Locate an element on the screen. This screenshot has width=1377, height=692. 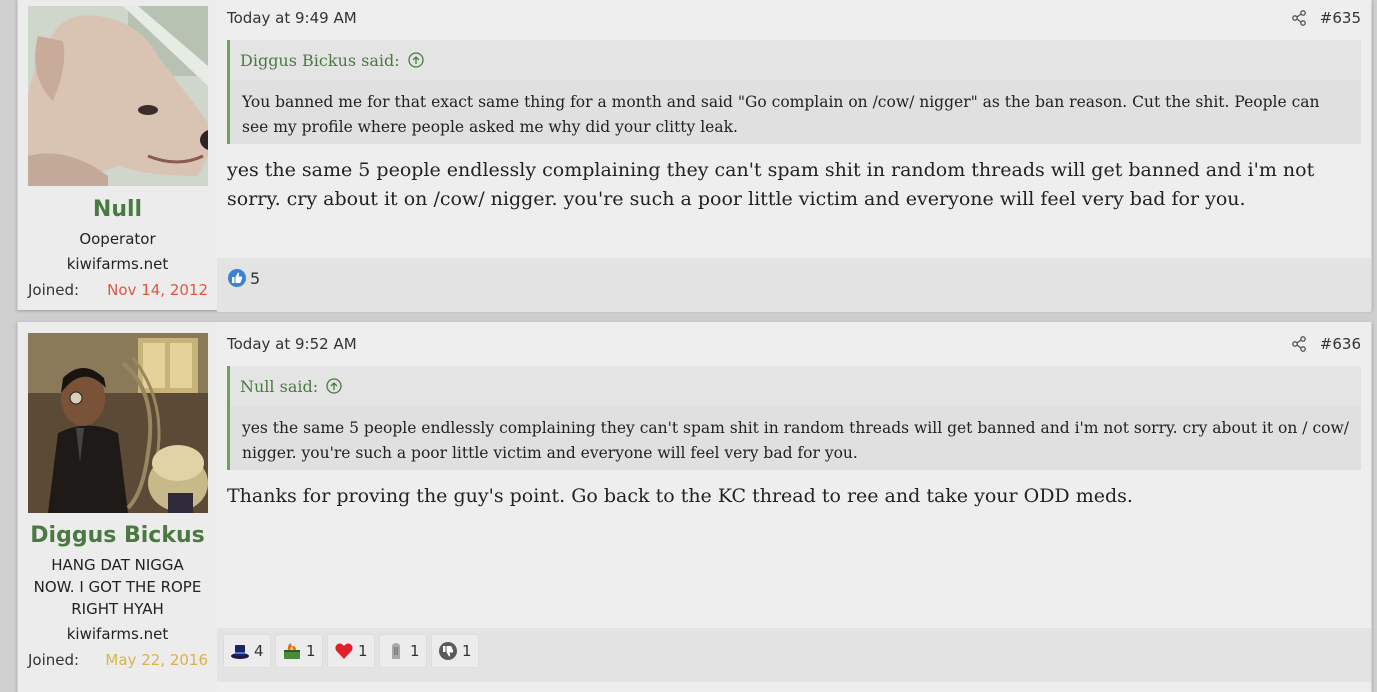
quote-author: Diggus Bickus said: is located at coordinates (332, 60).